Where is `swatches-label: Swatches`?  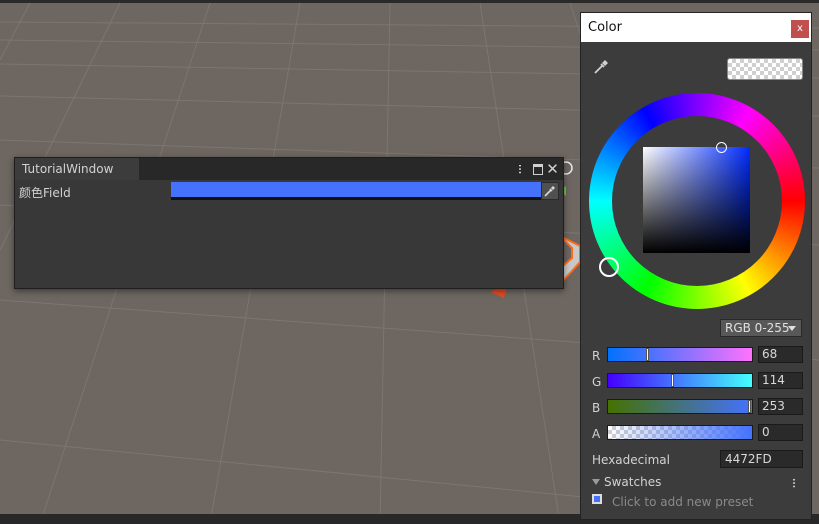 swatches-label: Swatches is located at coordinates (633, 482).